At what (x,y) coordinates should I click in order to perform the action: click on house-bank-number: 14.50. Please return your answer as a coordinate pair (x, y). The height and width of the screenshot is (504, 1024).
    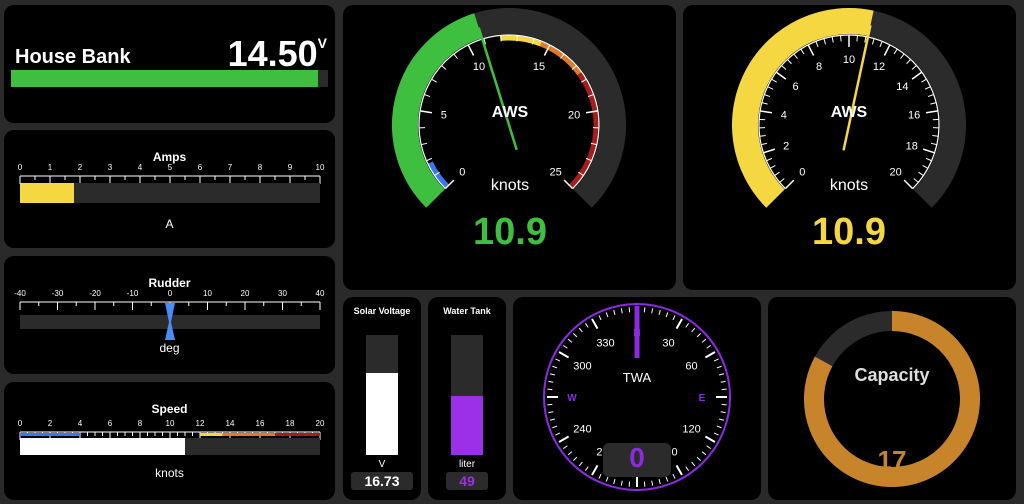
    Looking at the image, I should click on (272, 53).